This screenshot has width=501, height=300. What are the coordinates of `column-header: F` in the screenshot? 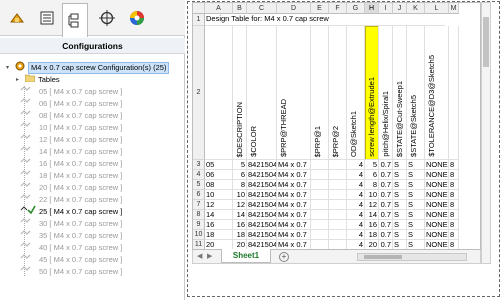 It's located at (338, 8).